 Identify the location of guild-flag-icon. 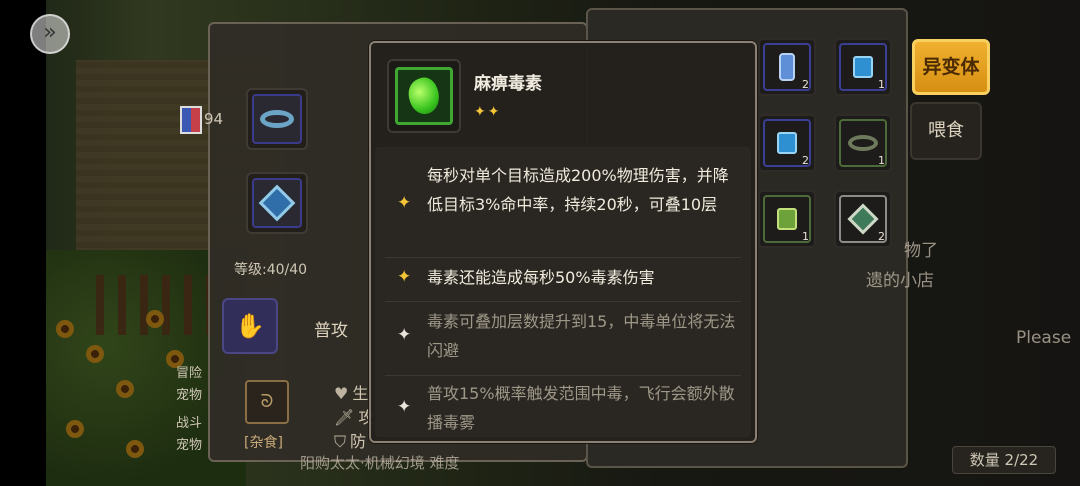
(191, 120).